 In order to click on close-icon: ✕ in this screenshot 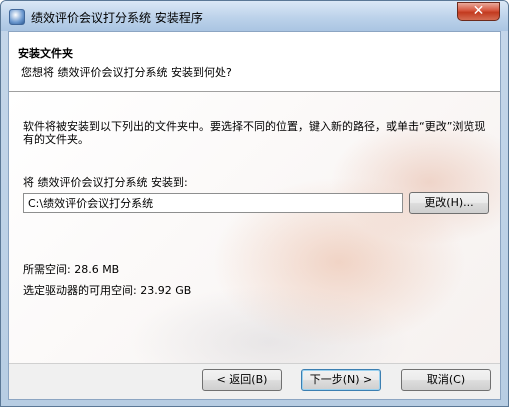, I will do `click(478, 11)`.